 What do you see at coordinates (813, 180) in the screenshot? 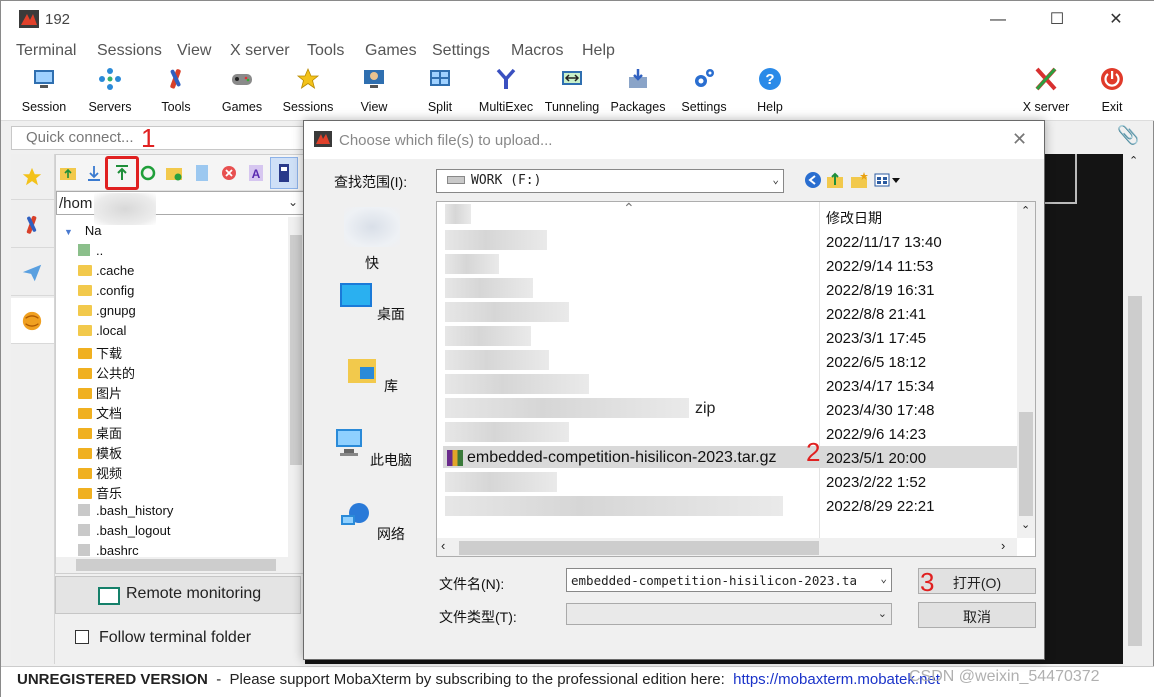
I see `back-icon` at bounding box center [813, 180].